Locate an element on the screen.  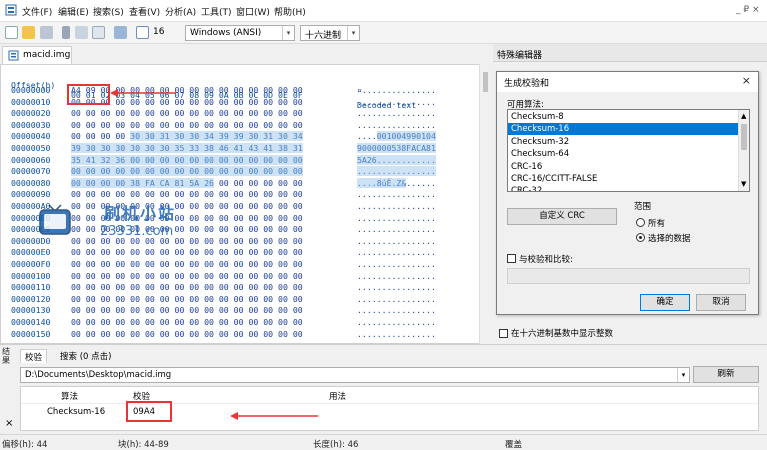
menu-tools: 工具(T) is located at coordinates (216, 11).